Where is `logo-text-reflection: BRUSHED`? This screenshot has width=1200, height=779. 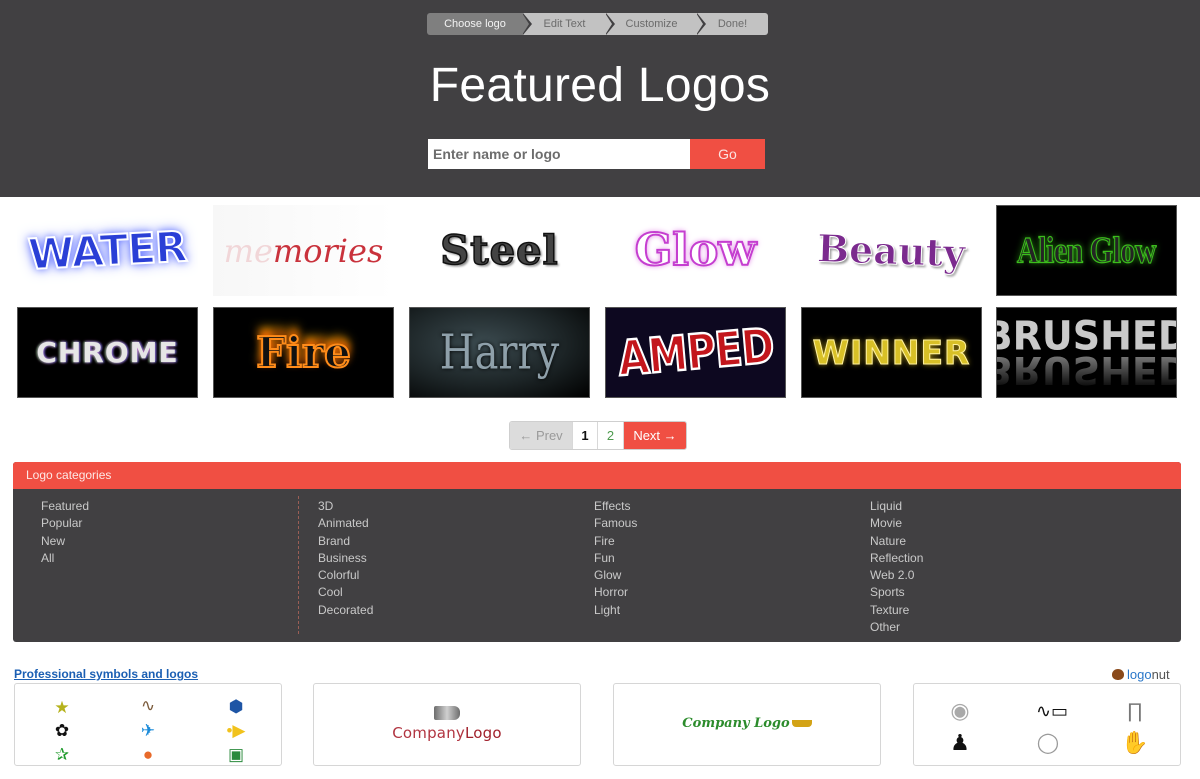 logo-text-reflection: BRUSHED is located at coordinates (1086, 370).